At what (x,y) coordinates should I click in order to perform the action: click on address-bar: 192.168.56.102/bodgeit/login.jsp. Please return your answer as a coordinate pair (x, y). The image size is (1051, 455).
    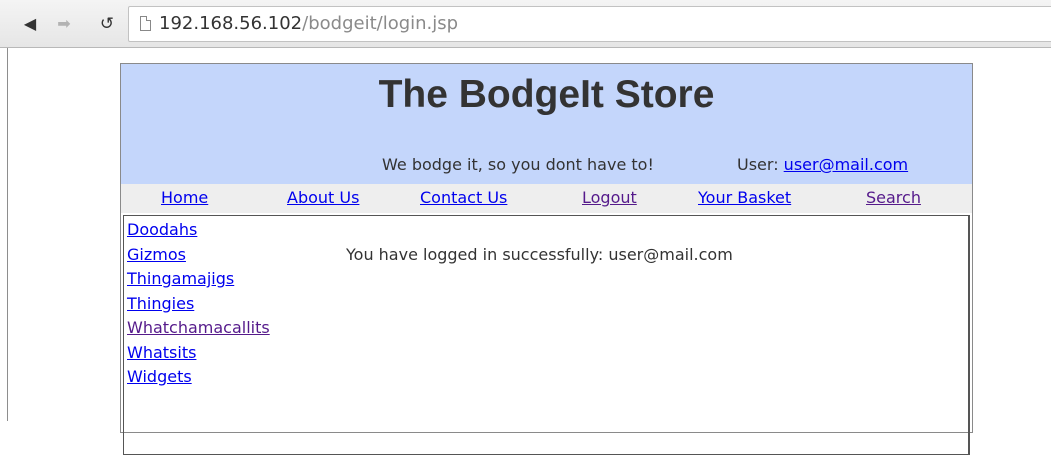
    Looking at the image, I should click on (589, 24).